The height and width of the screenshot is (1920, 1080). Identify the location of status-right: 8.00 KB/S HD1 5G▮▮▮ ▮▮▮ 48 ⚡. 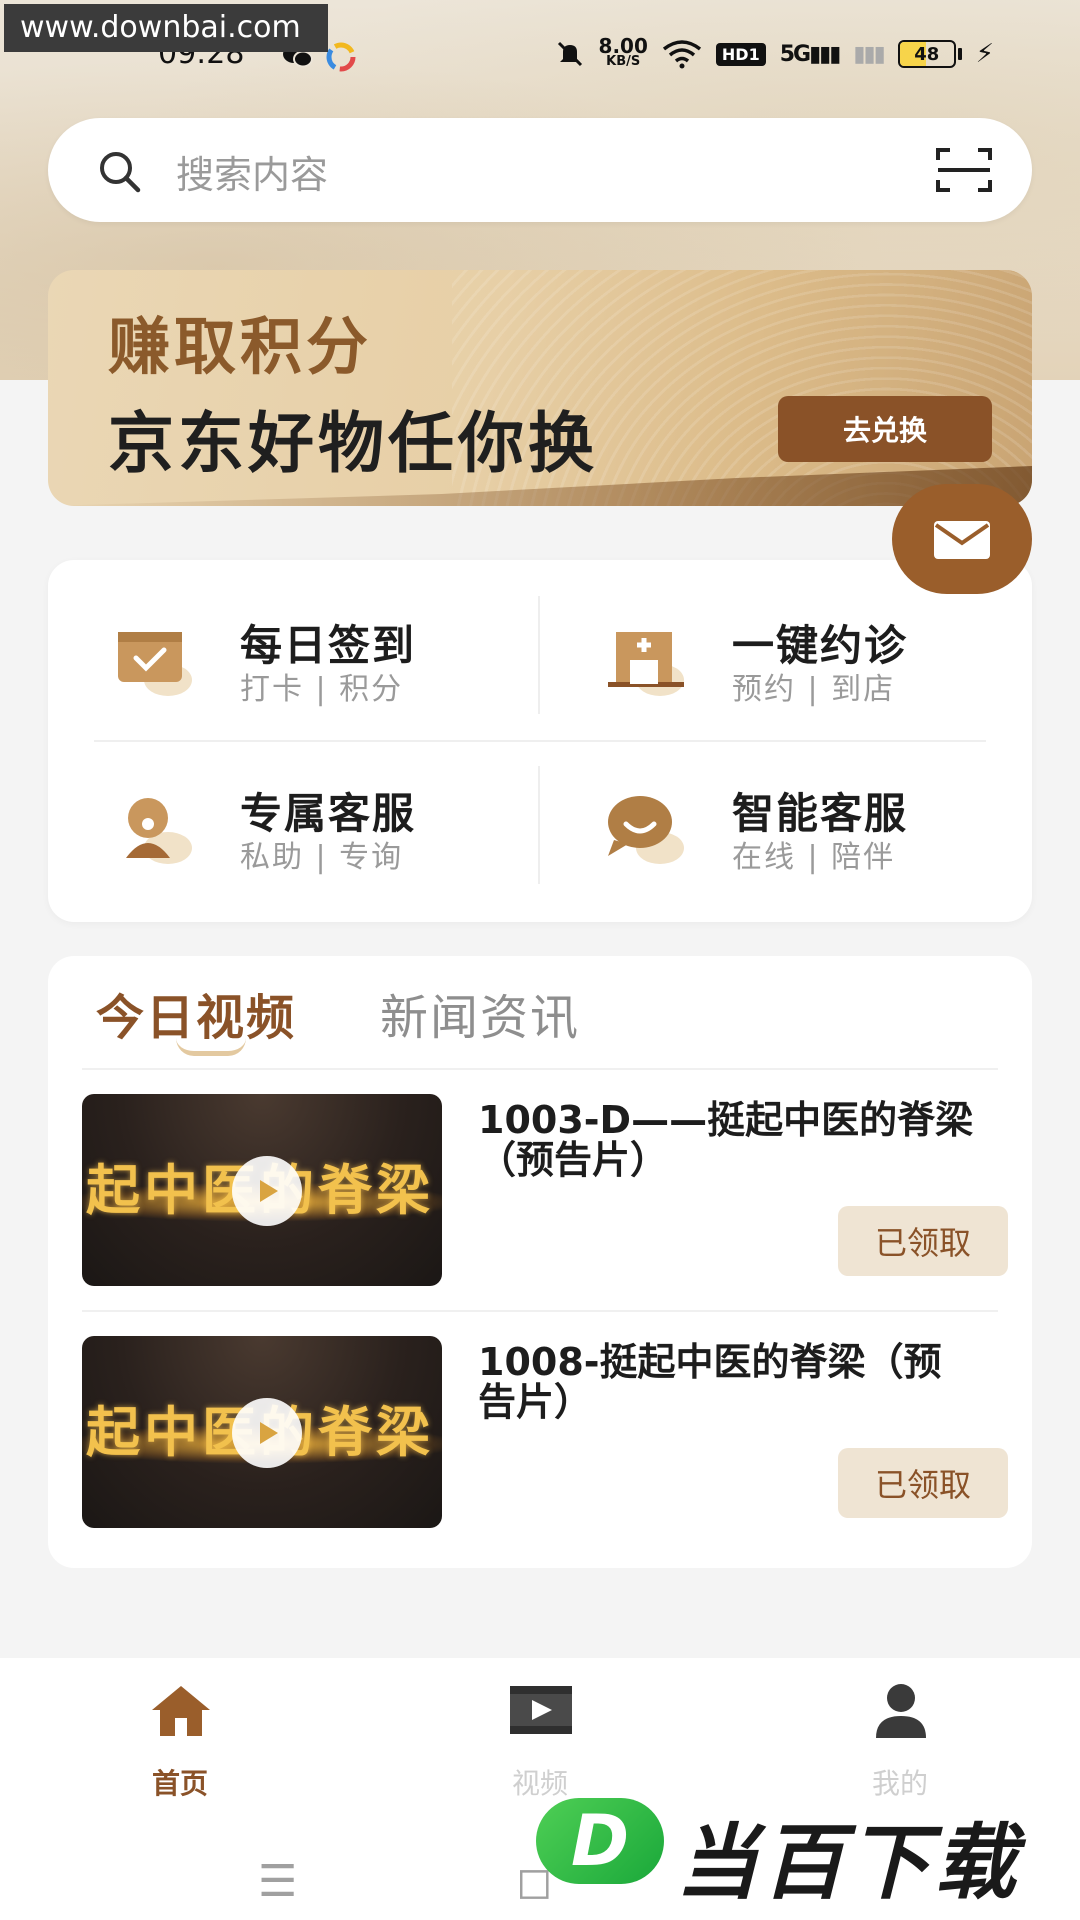
(774, 52).